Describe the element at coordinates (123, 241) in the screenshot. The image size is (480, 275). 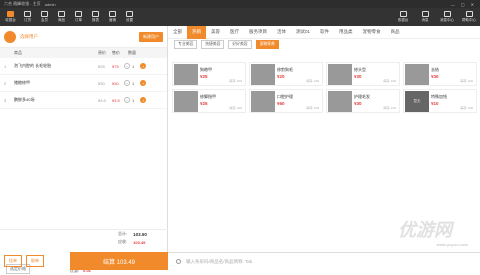
I see `receivable-label: 应收:` at that location.